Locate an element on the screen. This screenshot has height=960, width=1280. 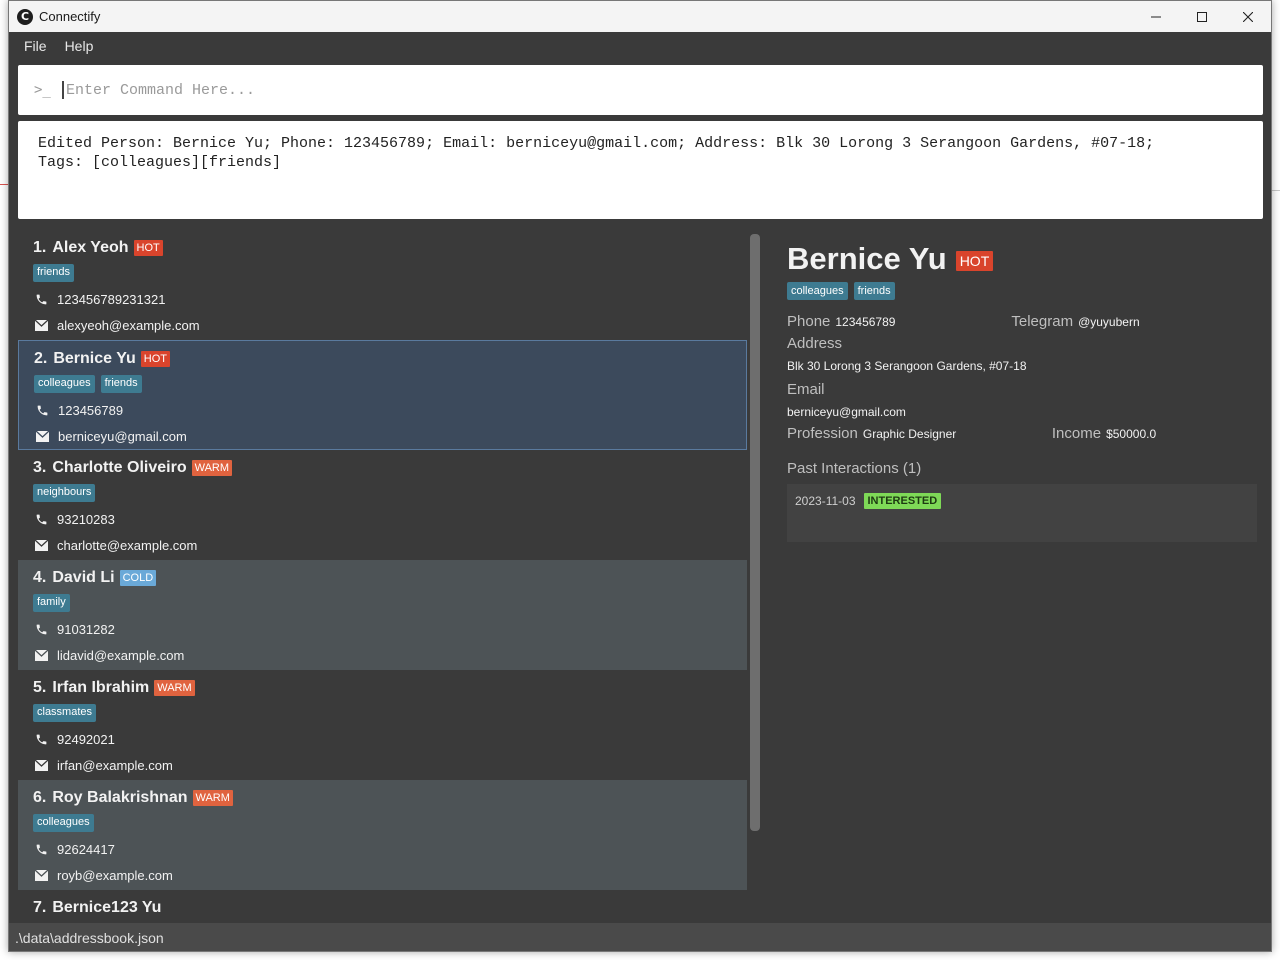
tag: classmates is located at coordinates (65, 713).